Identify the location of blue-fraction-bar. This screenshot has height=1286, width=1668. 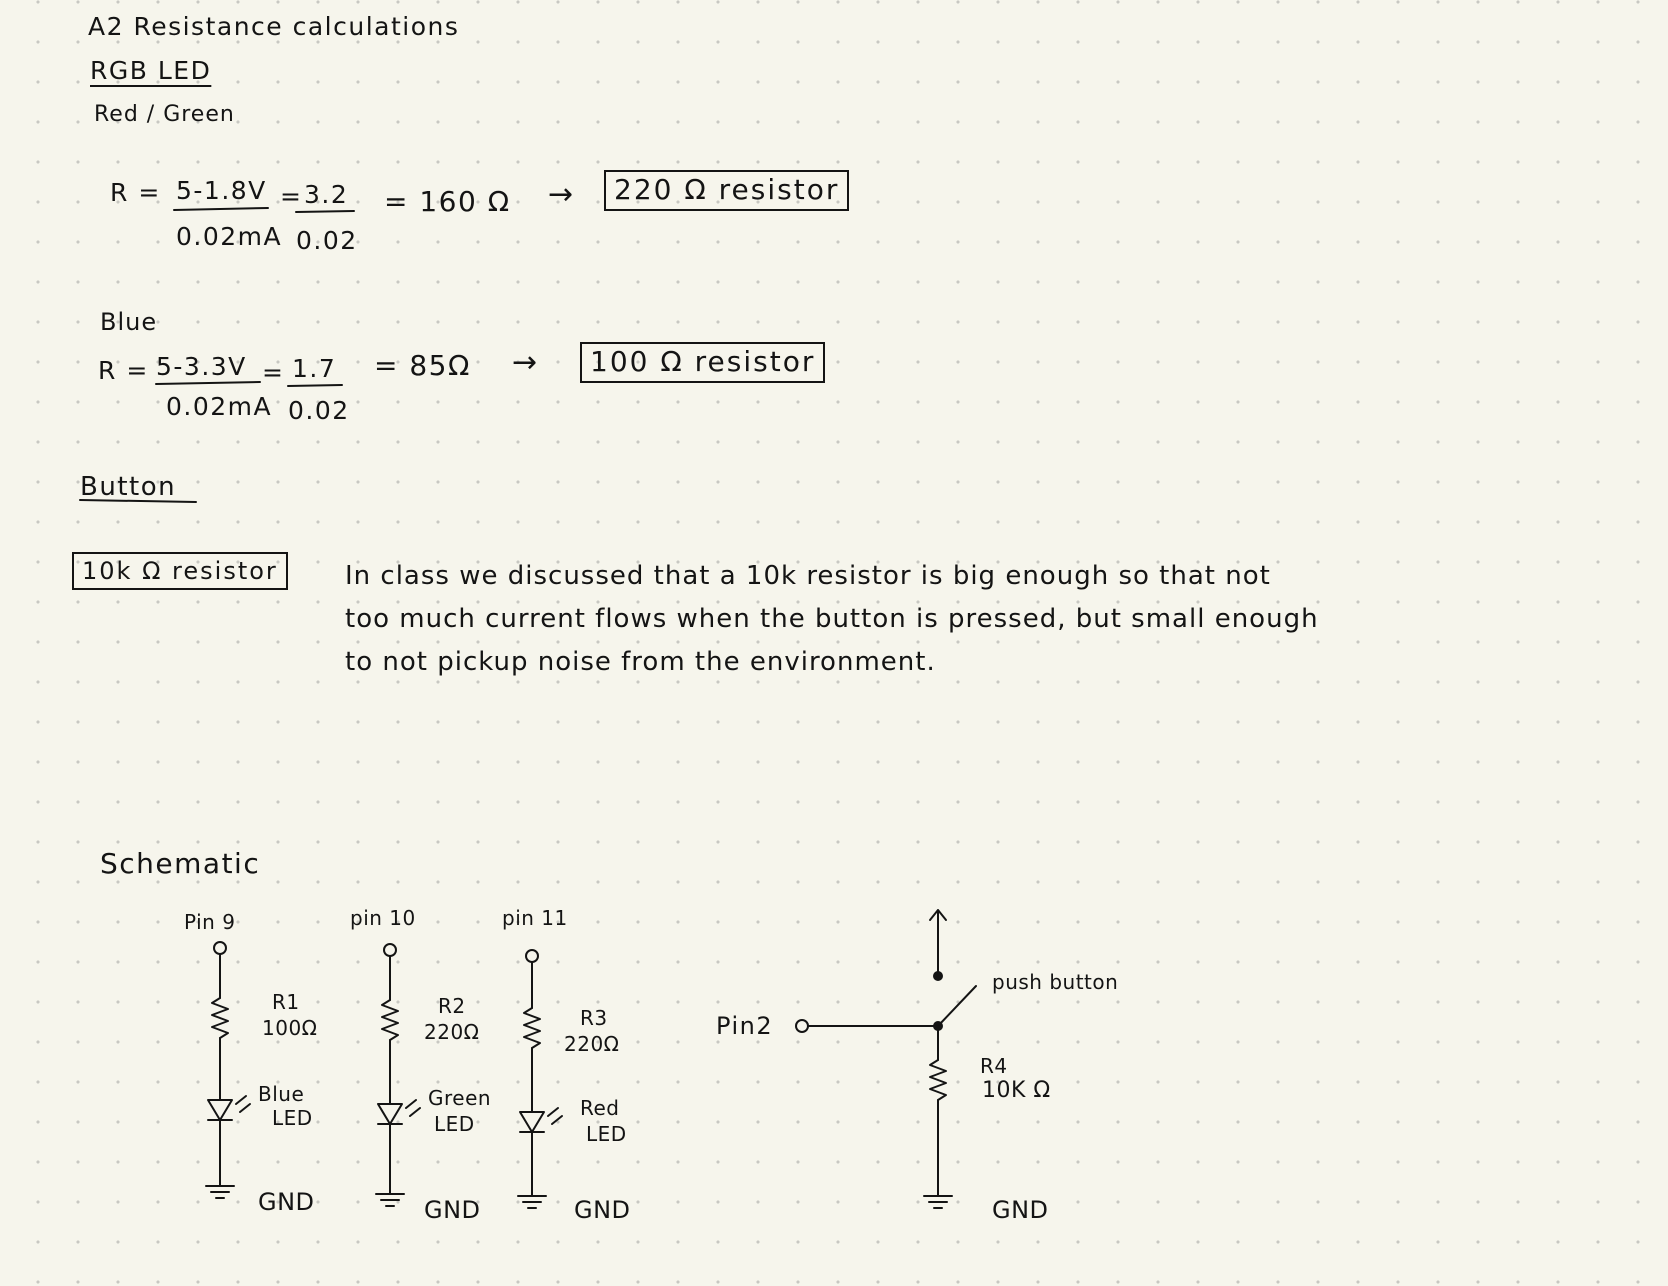
(249, 384).